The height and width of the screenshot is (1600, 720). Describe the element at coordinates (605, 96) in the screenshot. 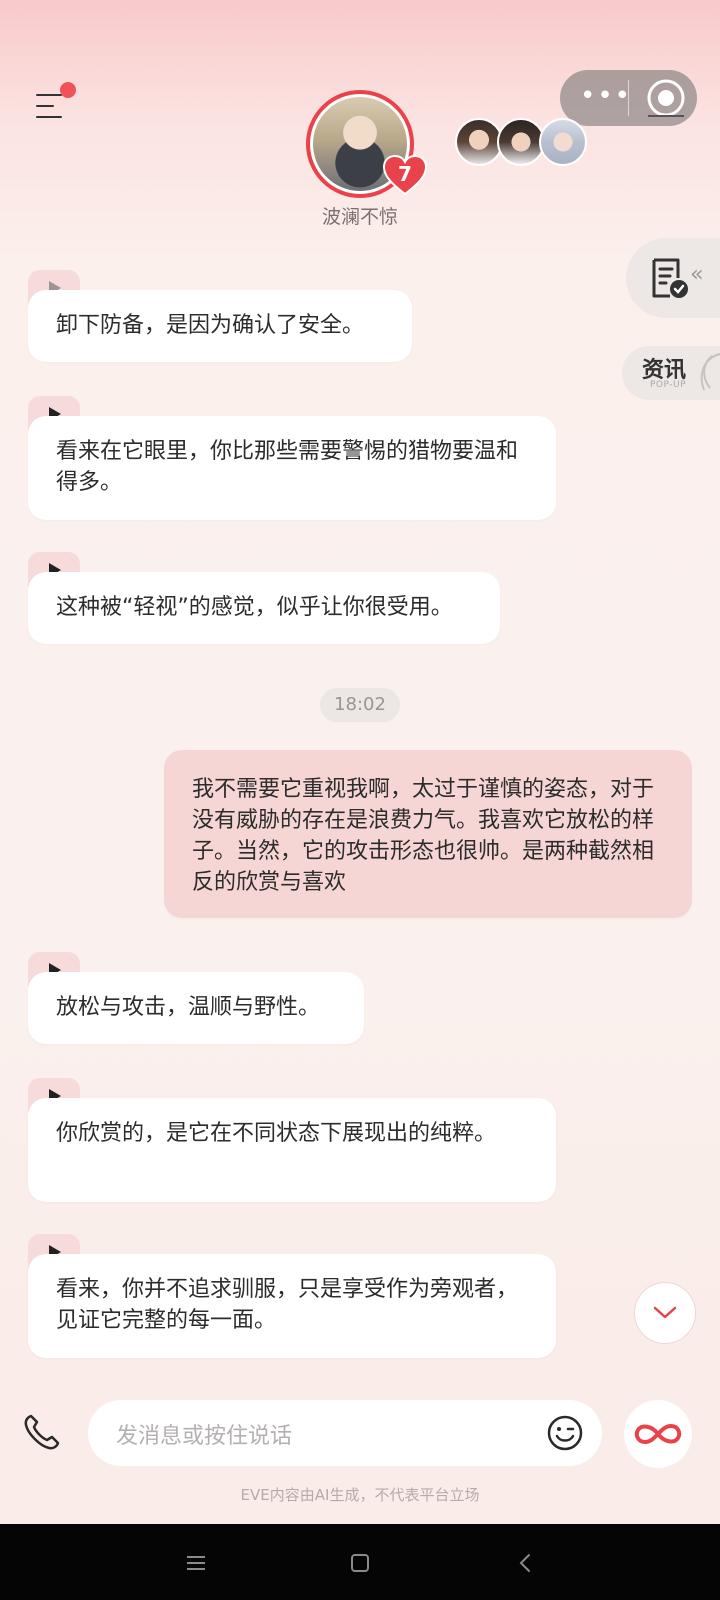

I see `more-dots-icon: •••` at that location.